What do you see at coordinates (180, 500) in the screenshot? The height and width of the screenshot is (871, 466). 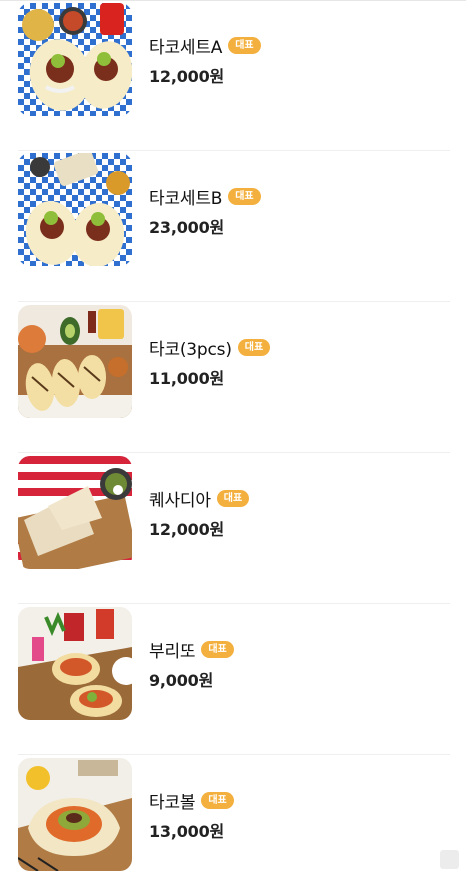 I see `menu-item-name: 퀘사디아` at bounding box center [180, 500].